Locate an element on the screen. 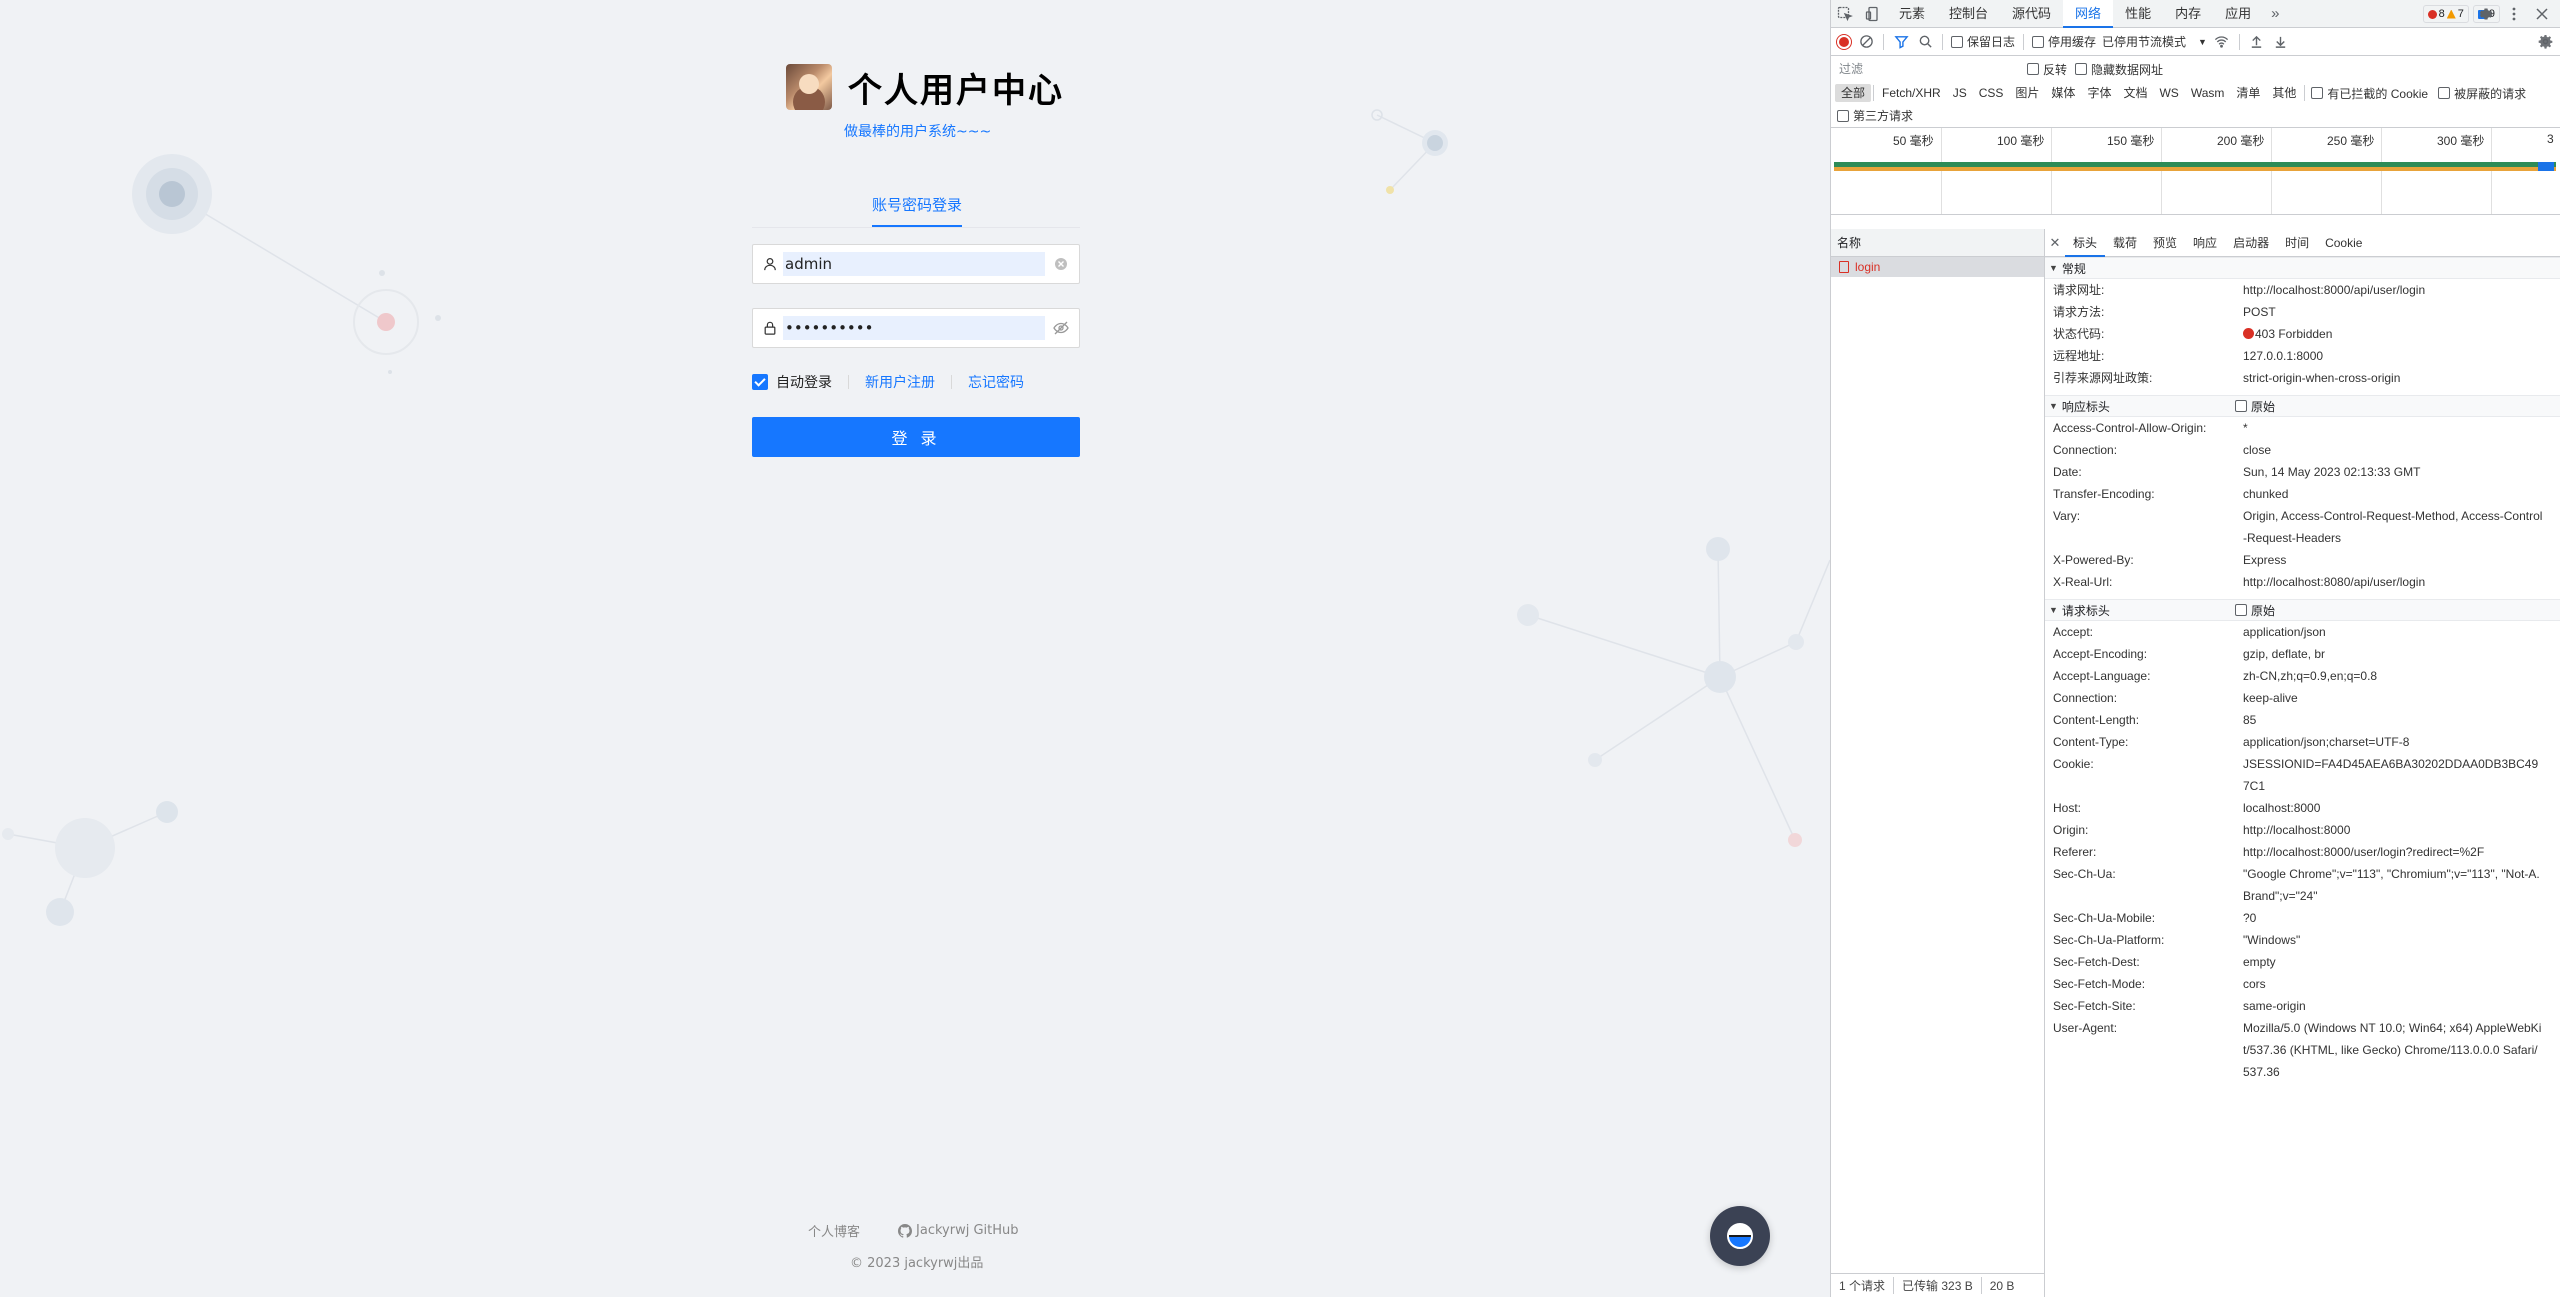 This screenshot has height=1297, width=2560. request-count: 1 个请求 is located at coordinates (1863, 1285).